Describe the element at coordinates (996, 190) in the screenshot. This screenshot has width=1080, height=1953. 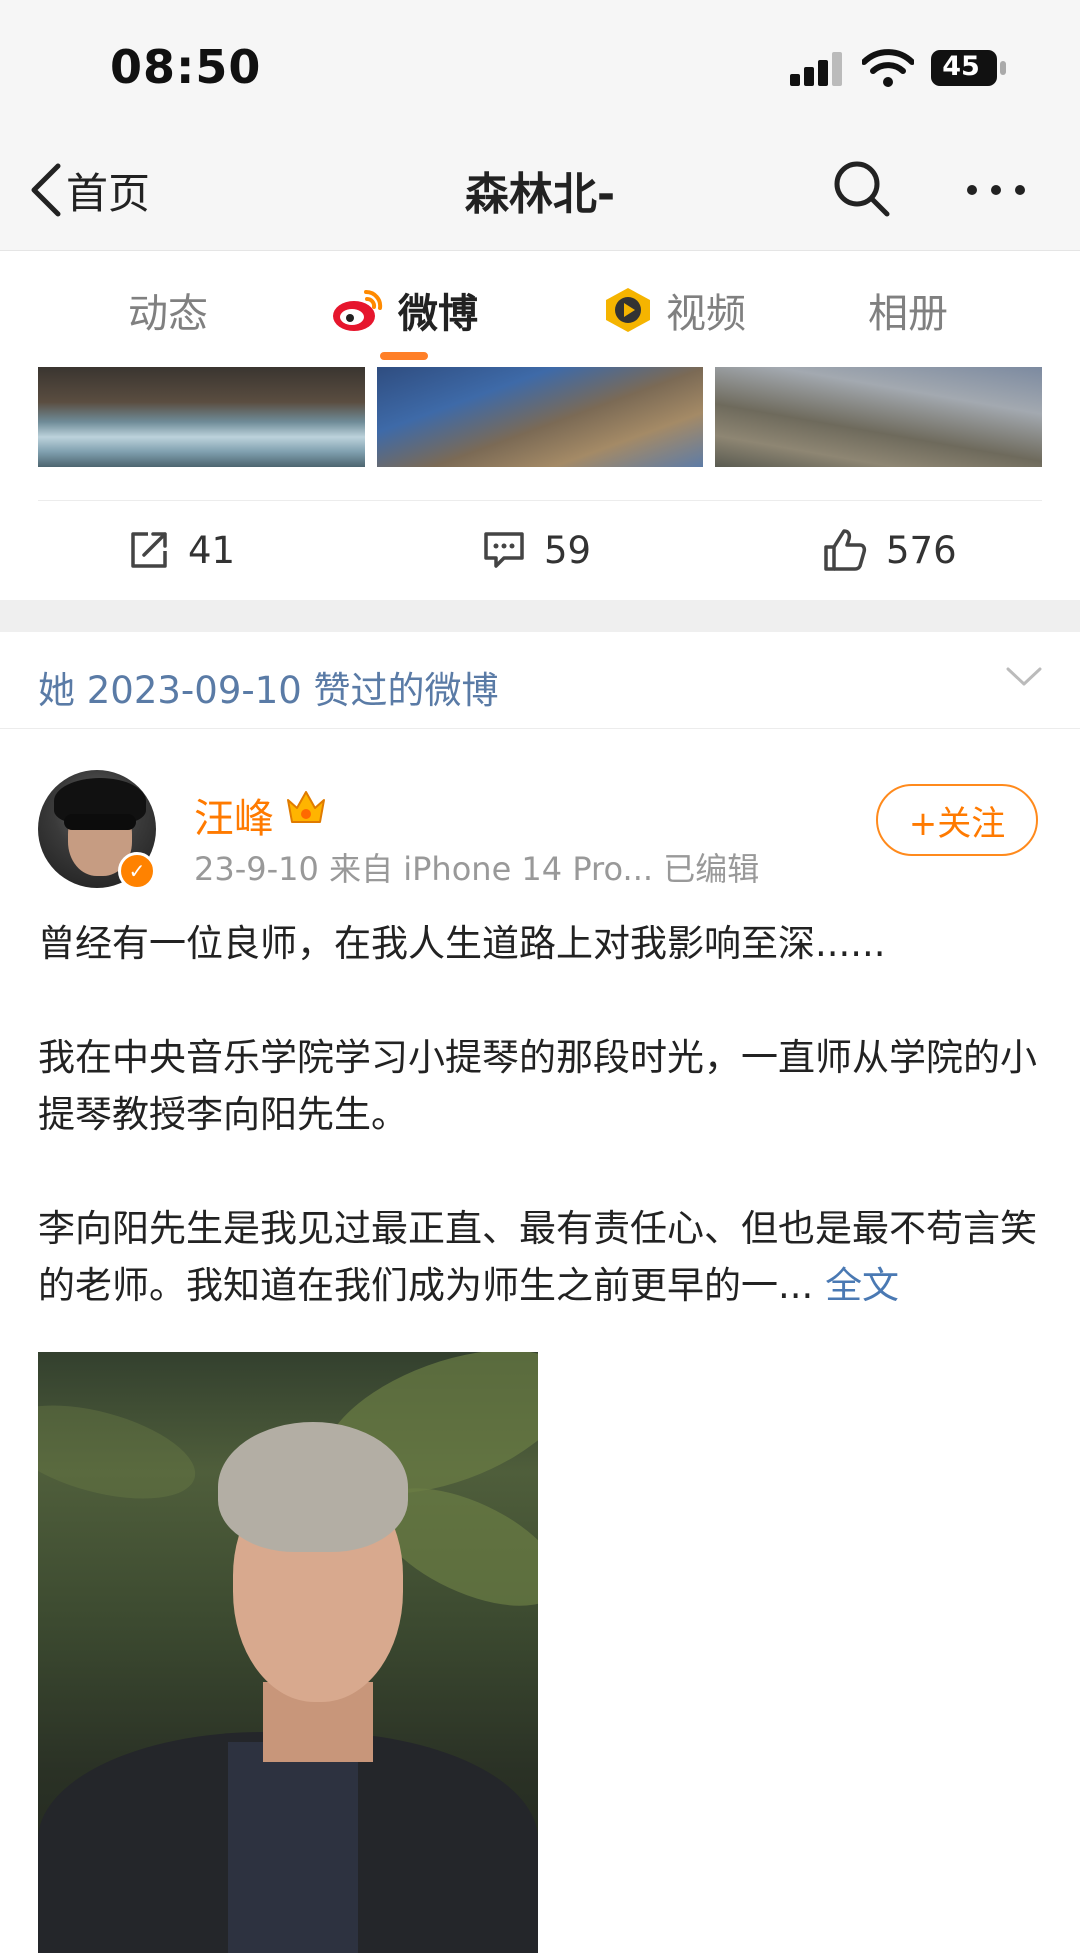
I see `more-options-icon` at that location.